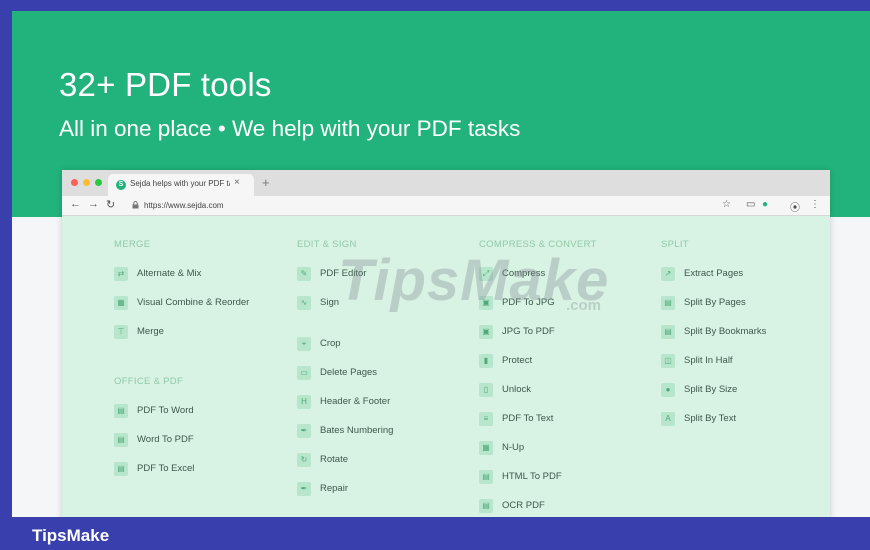  What do you see at coordinates (330, 343) in the screenshot?
I see `tool-label: Crop` at bounding box center [330, 343].